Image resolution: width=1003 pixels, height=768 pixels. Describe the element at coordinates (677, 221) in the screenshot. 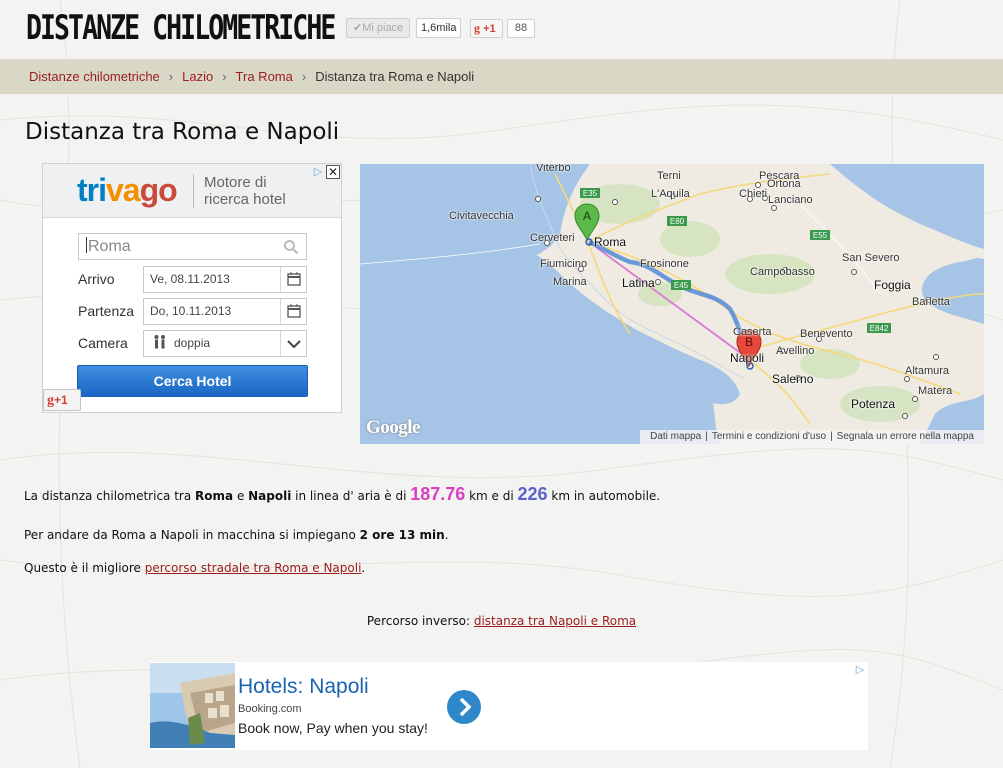

I see `svg-text: E80` at that location.